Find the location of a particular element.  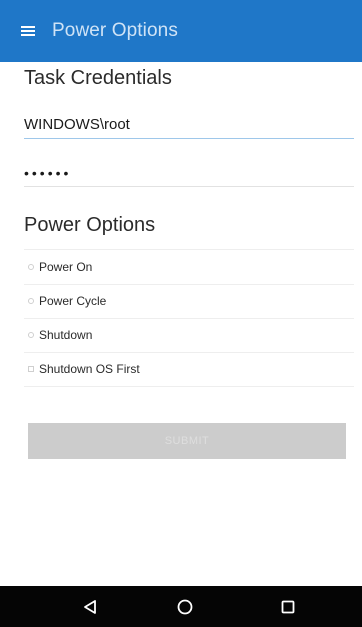

option-power-on: Power On is located at coordinates (189, 267).